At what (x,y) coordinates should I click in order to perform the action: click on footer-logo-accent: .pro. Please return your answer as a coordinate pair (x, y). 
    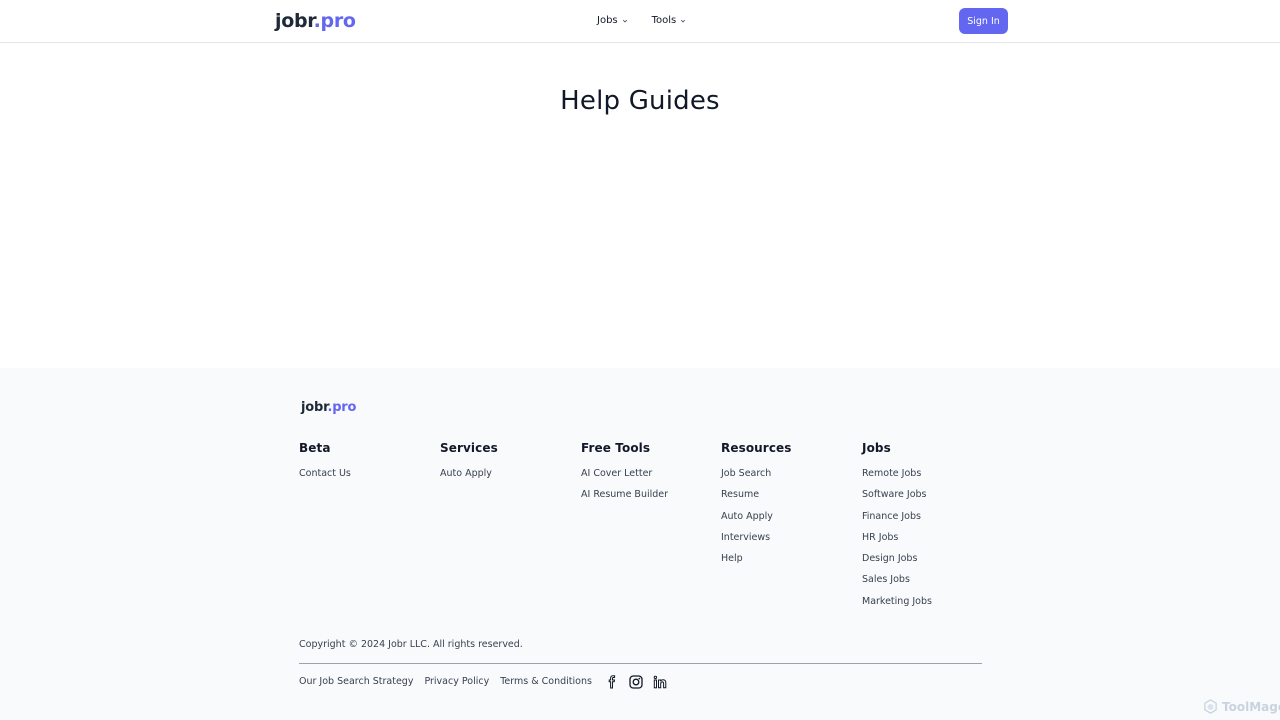
    Looking at the image, I should click on (342, 407).